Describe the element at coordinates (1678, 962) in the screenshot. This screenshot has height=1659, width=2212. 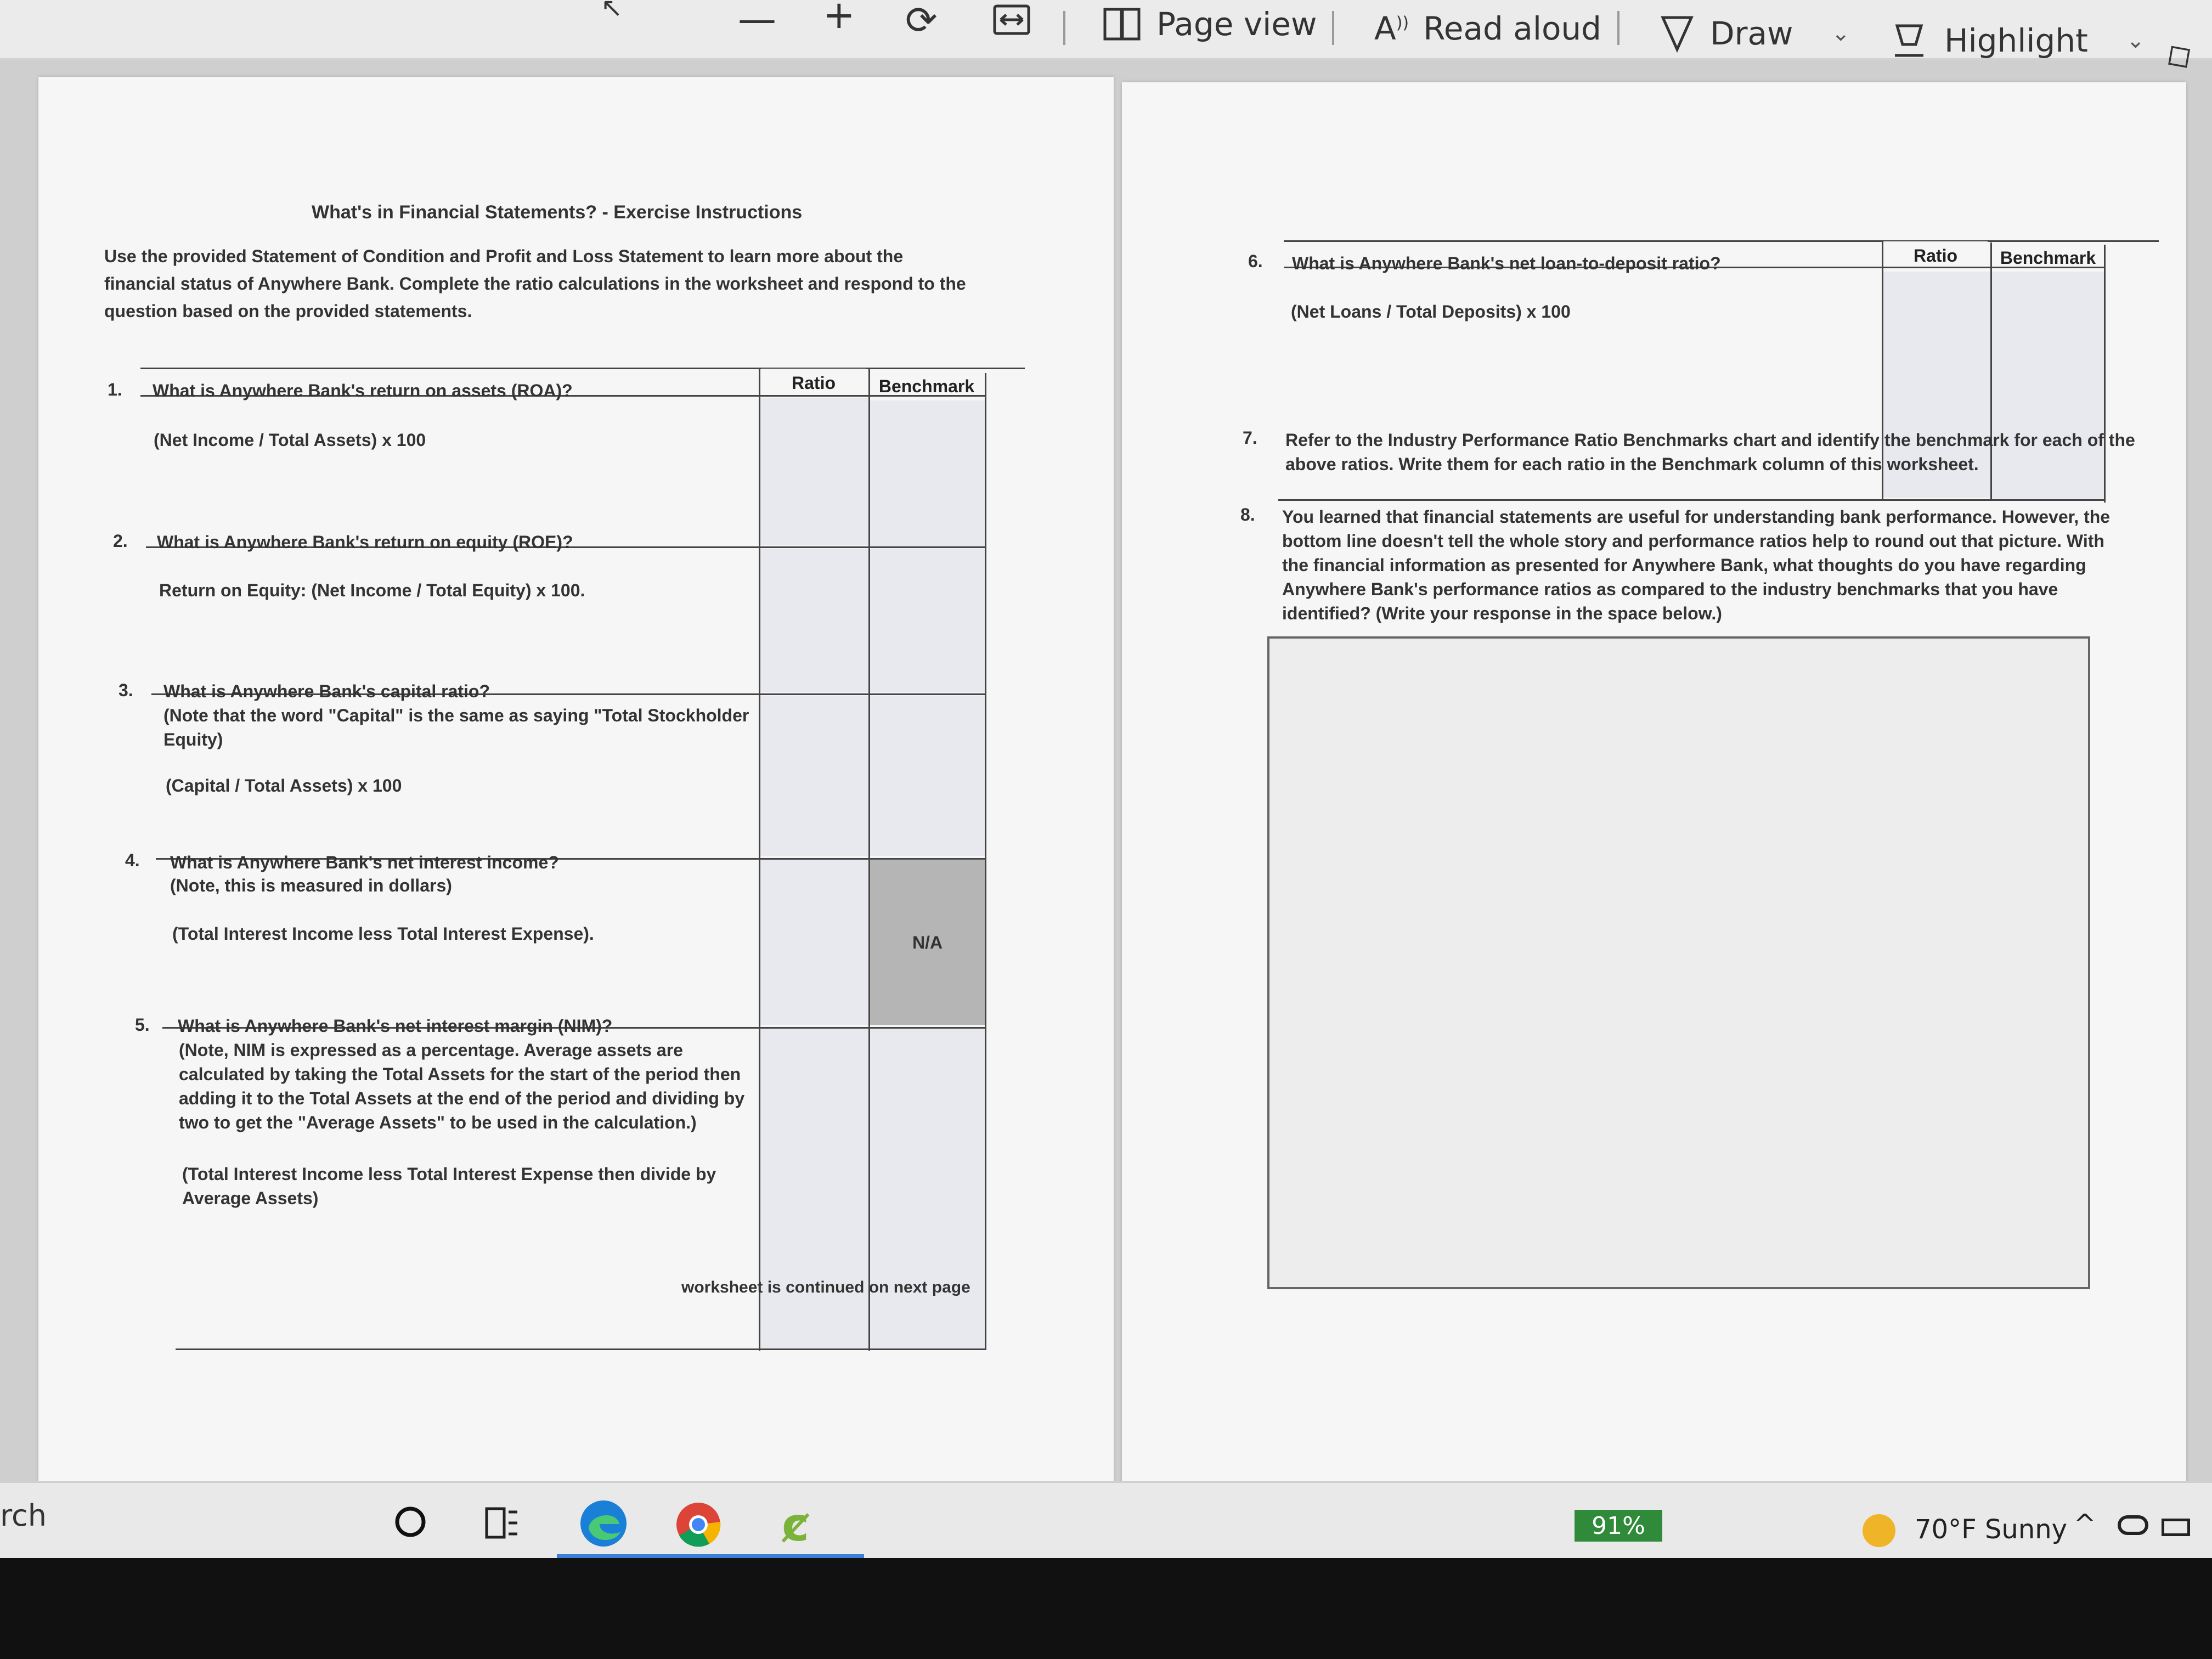
I see `response-area` at that location.